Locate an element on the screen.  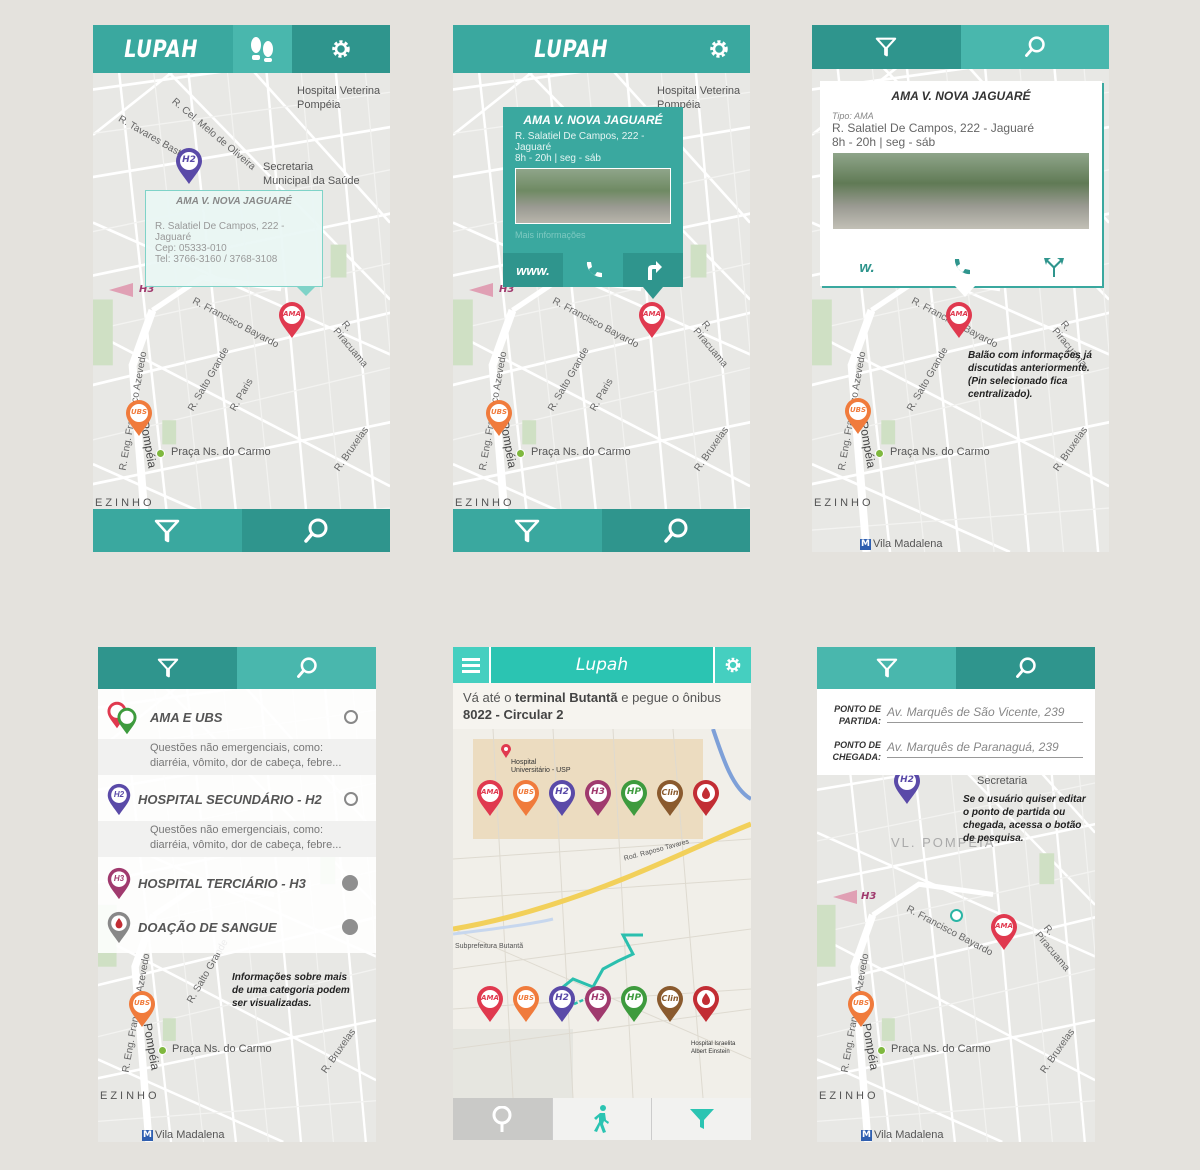
bottom-bar is located at coordinates (601, 530).